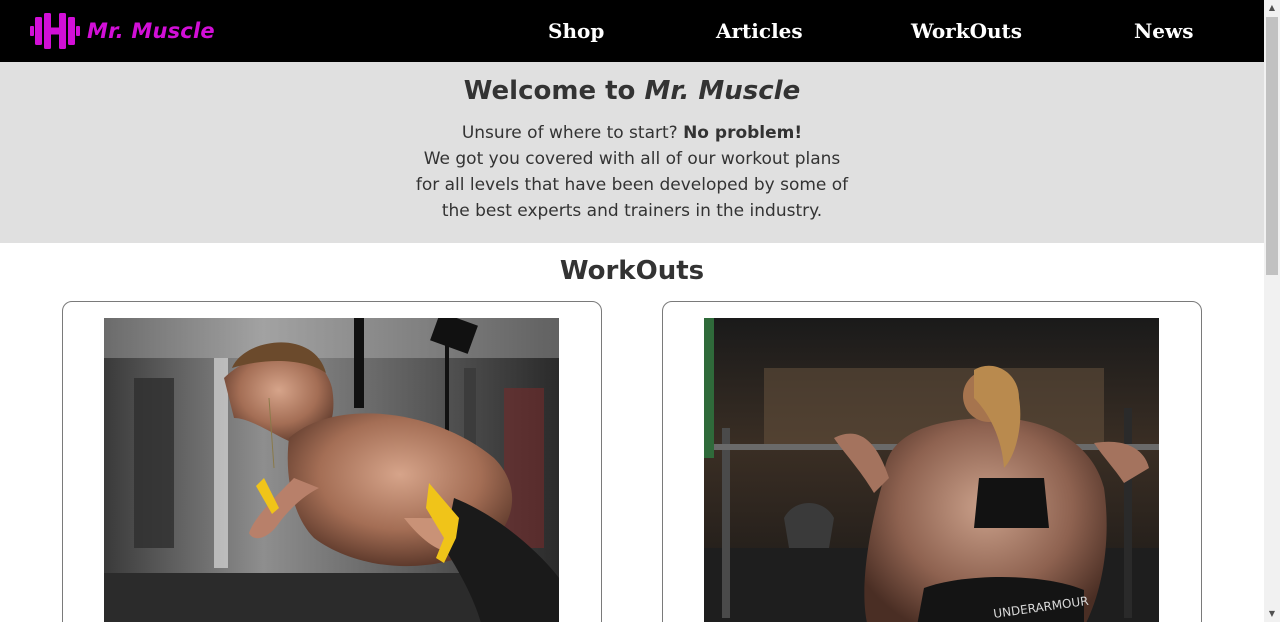 Image resolution: width=1280 pixels, height=622 pixels. I want to click on nav-link-articles: Articles, so click(759, 31).